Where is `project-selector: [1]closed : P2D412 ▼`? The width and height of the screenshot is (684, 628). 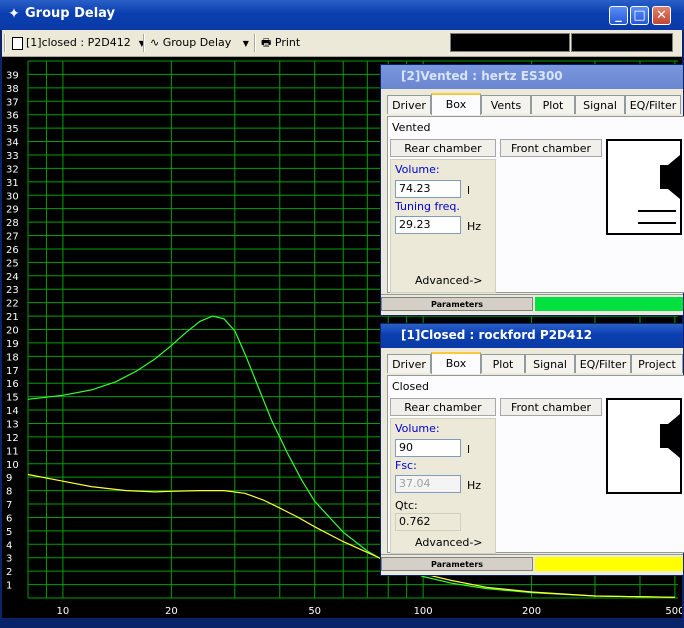 project-selector: [1]closed : P2D412 ▼ is located at coordinates (78, 43).